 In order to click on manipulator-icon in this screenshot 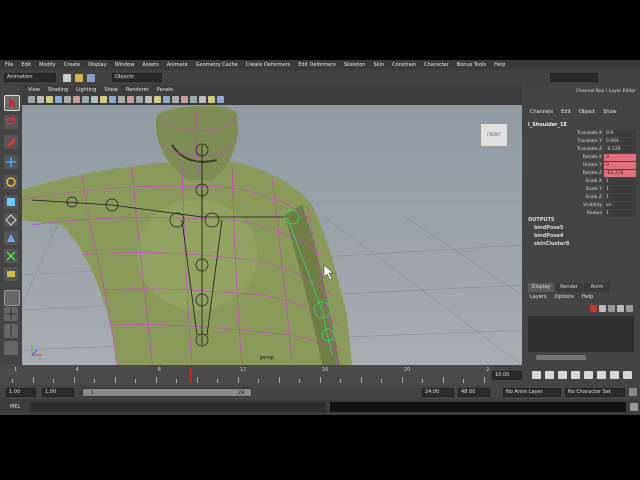, I will do `click(11, 220)`.